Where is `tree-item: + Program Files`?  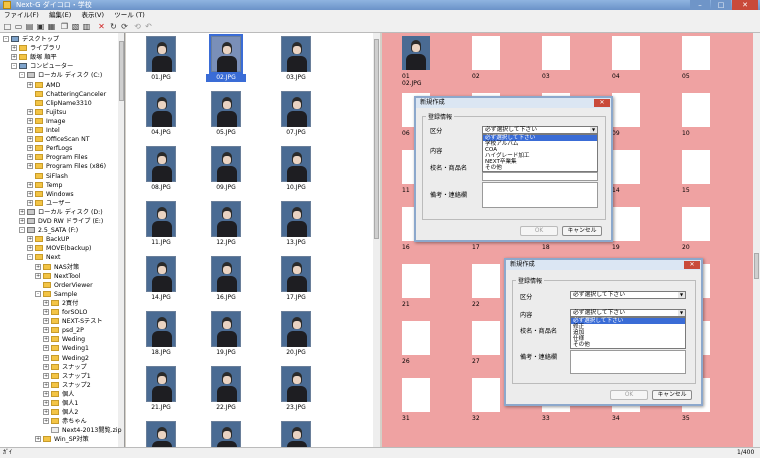
tree-item: + Program Files is located at coordinates (57, 157).